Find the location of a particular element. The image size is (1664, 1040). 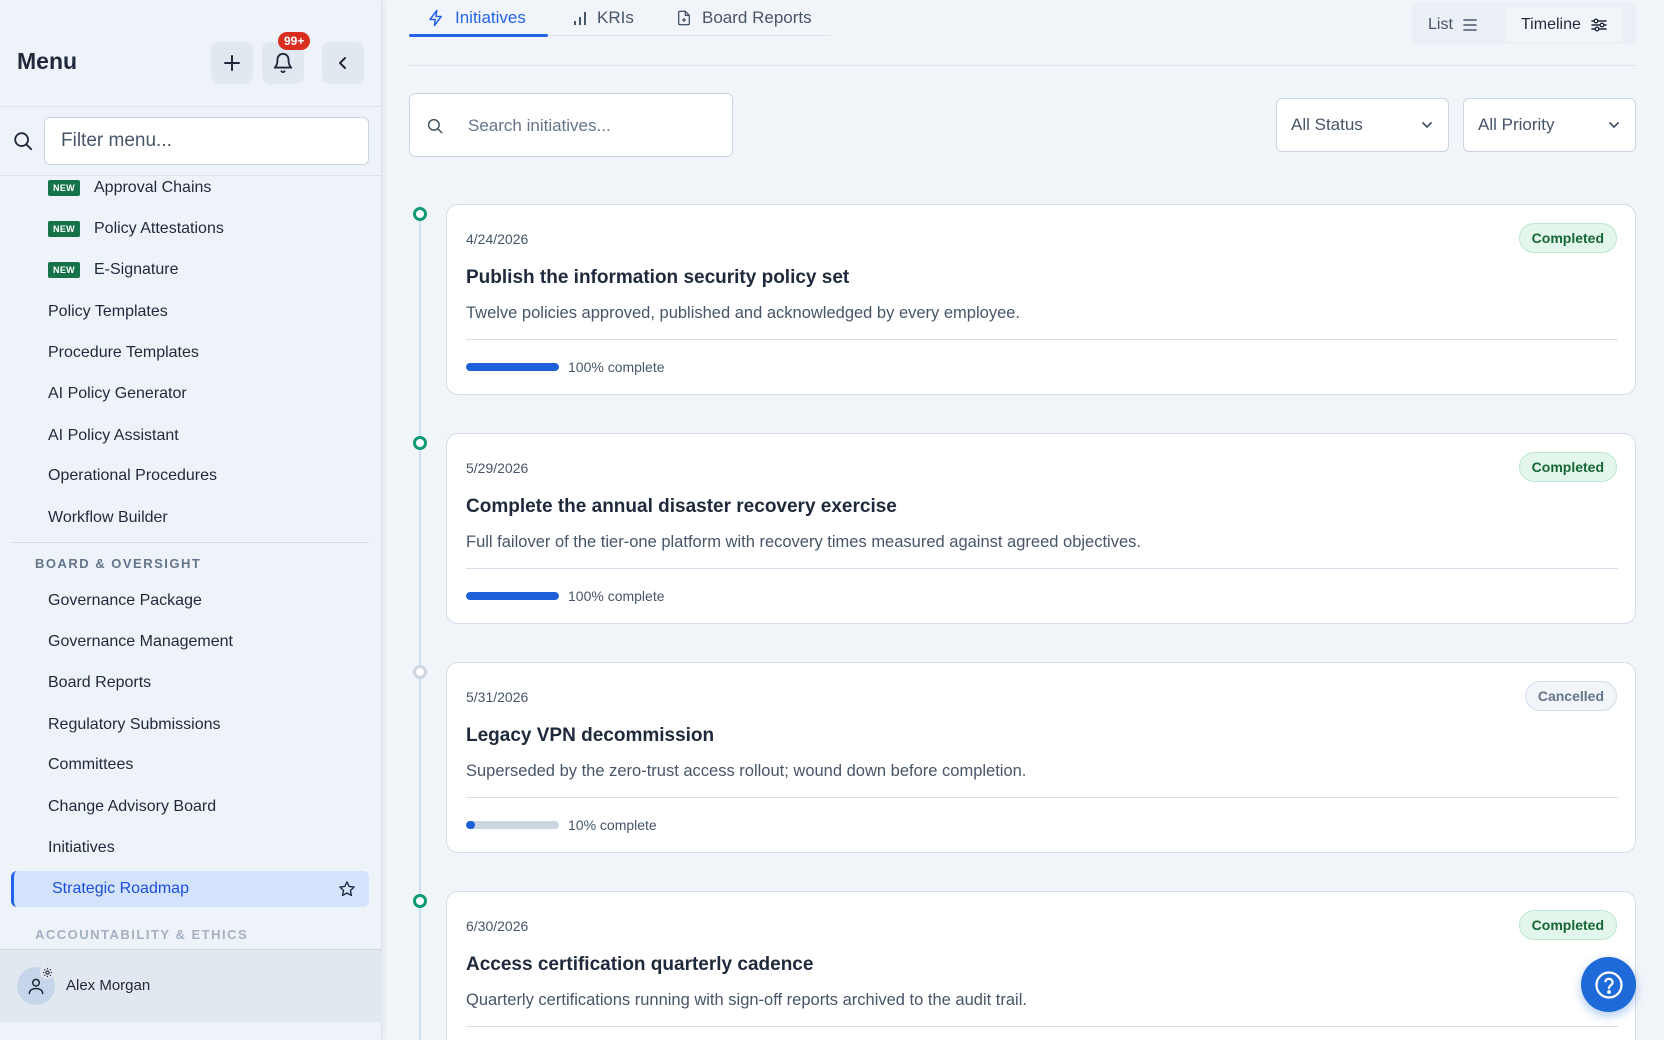

list-icon is located at coordinates (1470, 25).